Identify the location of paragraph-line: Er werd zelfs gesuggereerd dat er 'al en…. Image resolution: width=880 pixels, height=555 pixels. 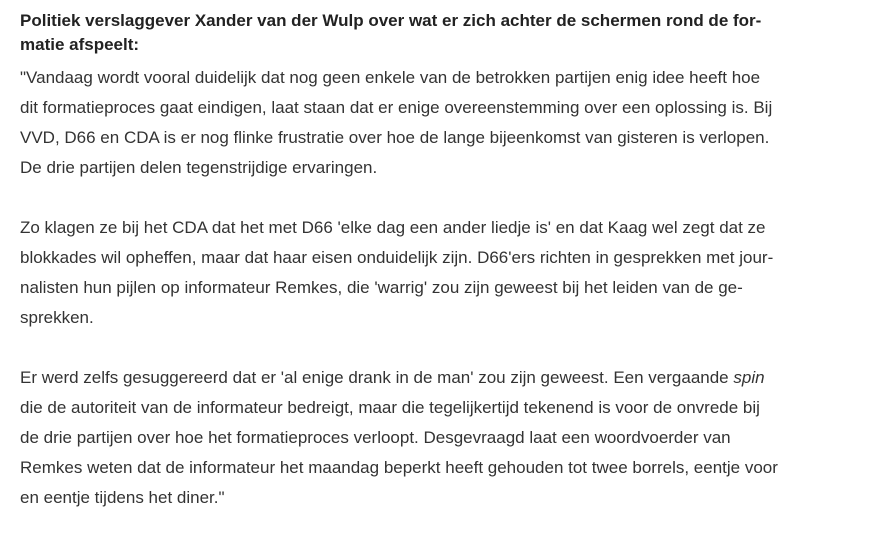
(435, 378).